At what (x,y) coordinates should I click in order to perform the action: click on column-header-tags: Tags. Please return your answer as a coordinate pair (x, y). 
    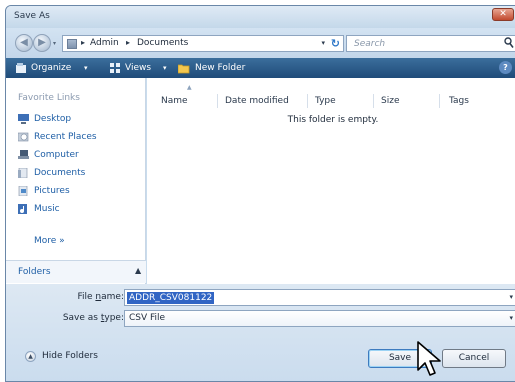
    Looking at the image, I should click on (459, 101).